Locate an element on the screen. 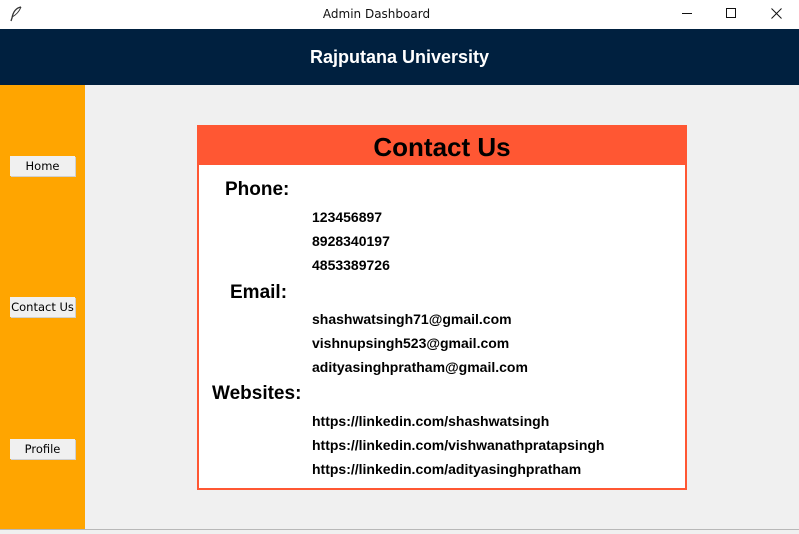  maximize-button is located at coordinates (731, 14).